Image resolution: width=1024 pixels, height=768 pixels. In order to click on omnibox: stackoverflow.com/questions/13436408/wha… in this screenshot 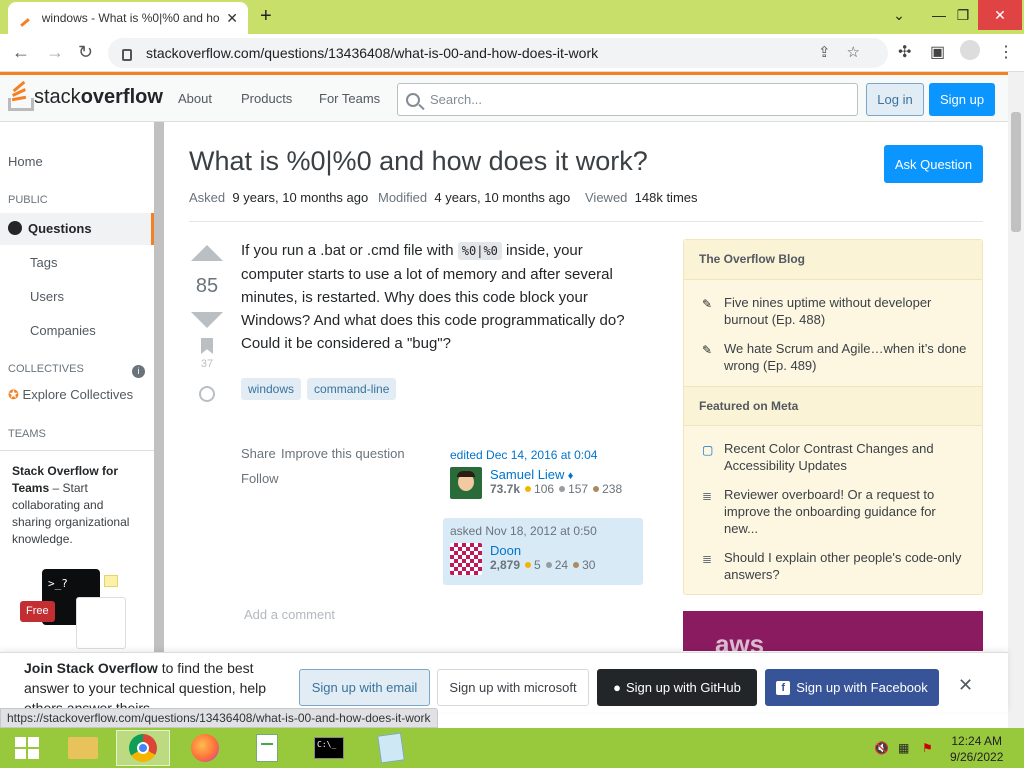, I will do `click(498, 53)`.